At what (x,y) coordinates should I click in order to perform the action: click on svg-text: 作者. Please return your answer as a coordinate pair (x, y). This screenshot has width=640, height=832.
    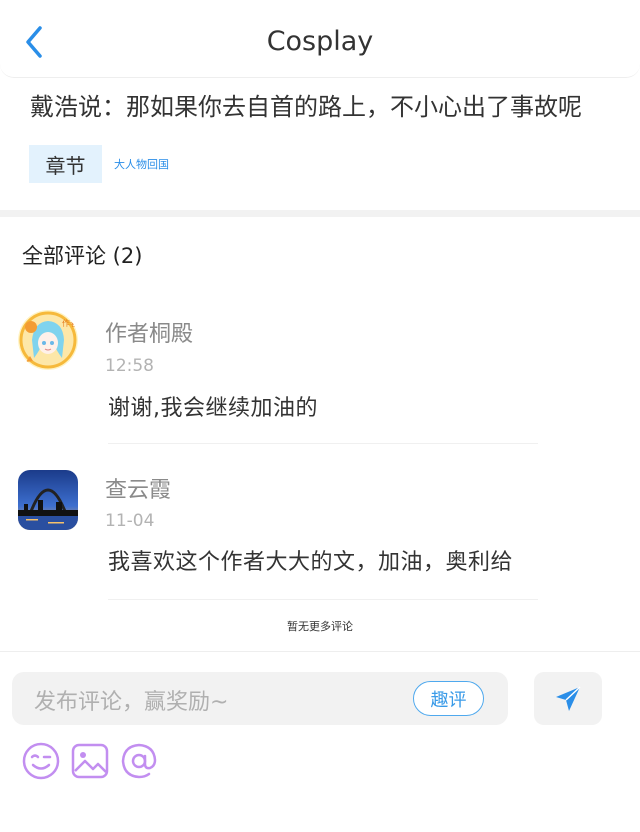
    Looking at the image, I should click on (70, 323).